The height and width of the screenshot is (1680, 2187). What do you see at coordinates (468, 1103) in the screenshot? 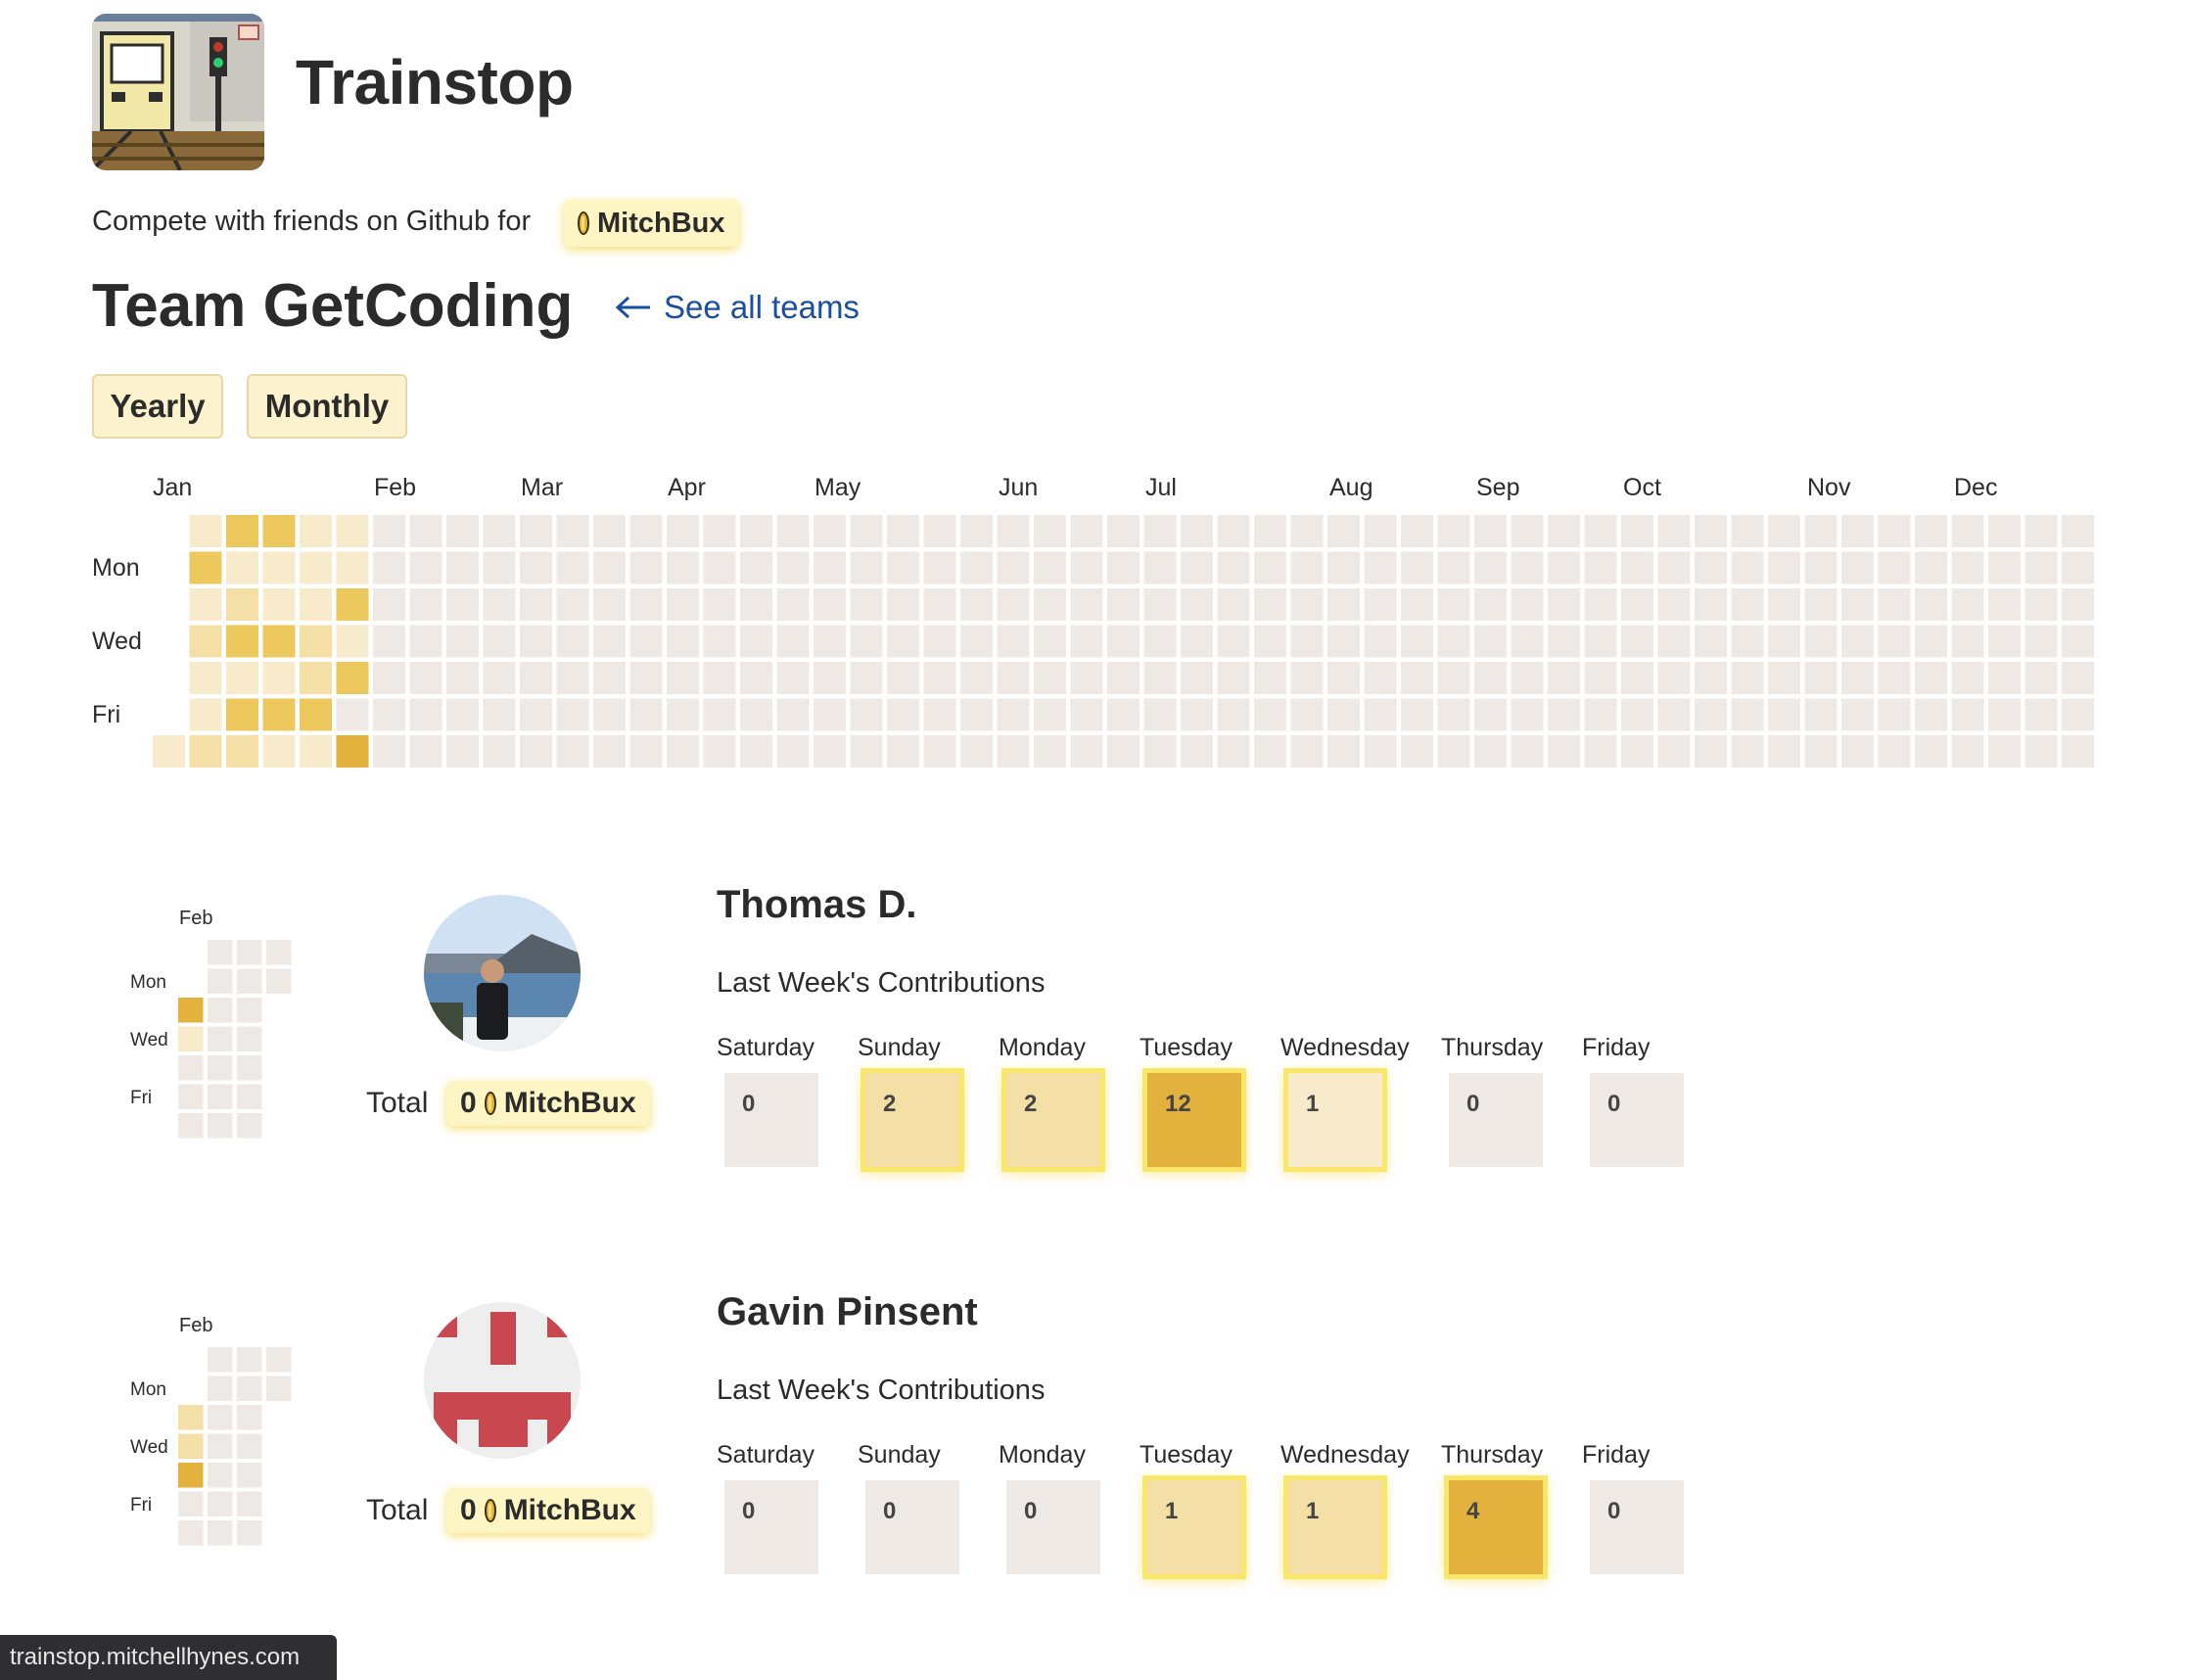
I see `total-value: 0` at bounding box center [468, 1103].